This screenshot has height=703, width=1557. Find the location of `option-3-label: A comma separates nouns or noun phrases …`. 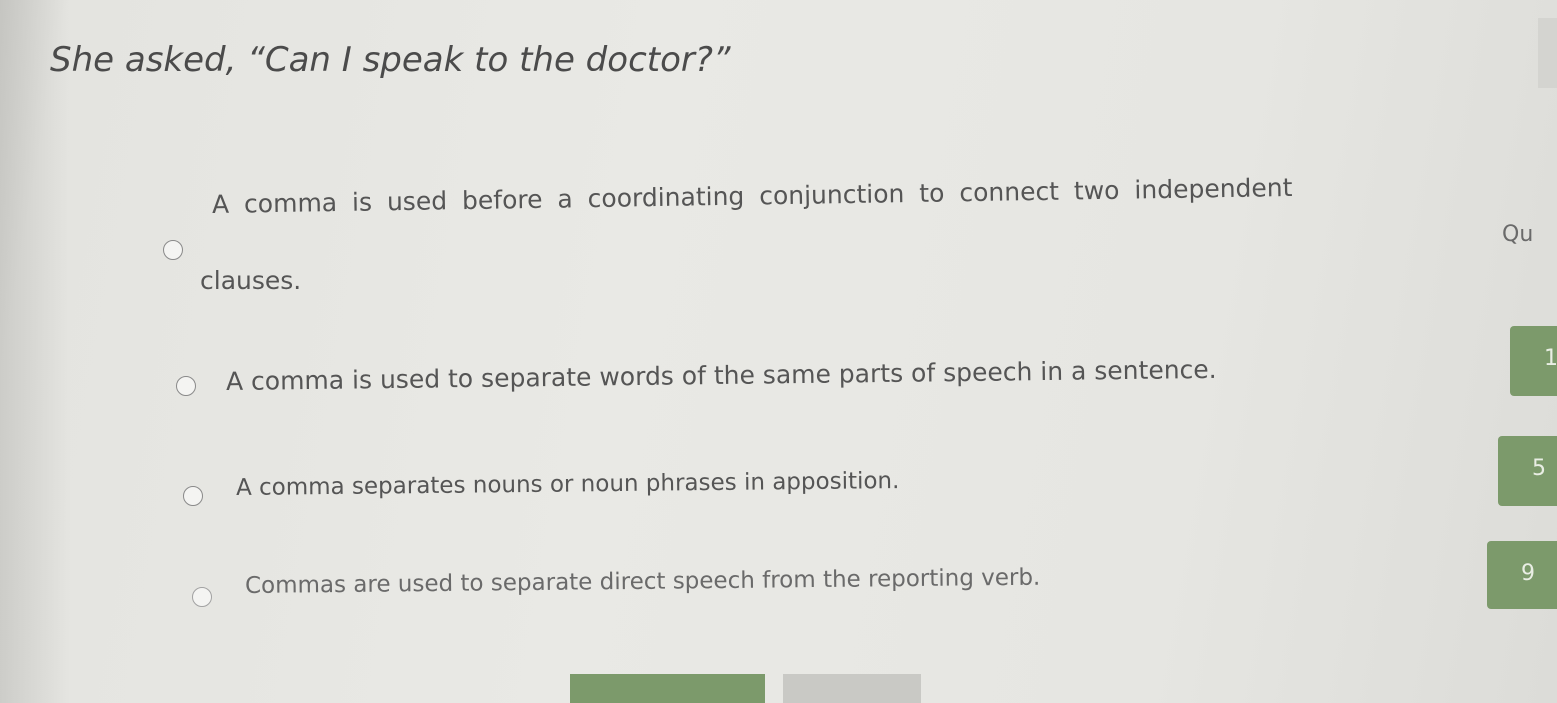

option-3-label: A comma separates nouns or noun phrases … is located at coordinates (568, 484).